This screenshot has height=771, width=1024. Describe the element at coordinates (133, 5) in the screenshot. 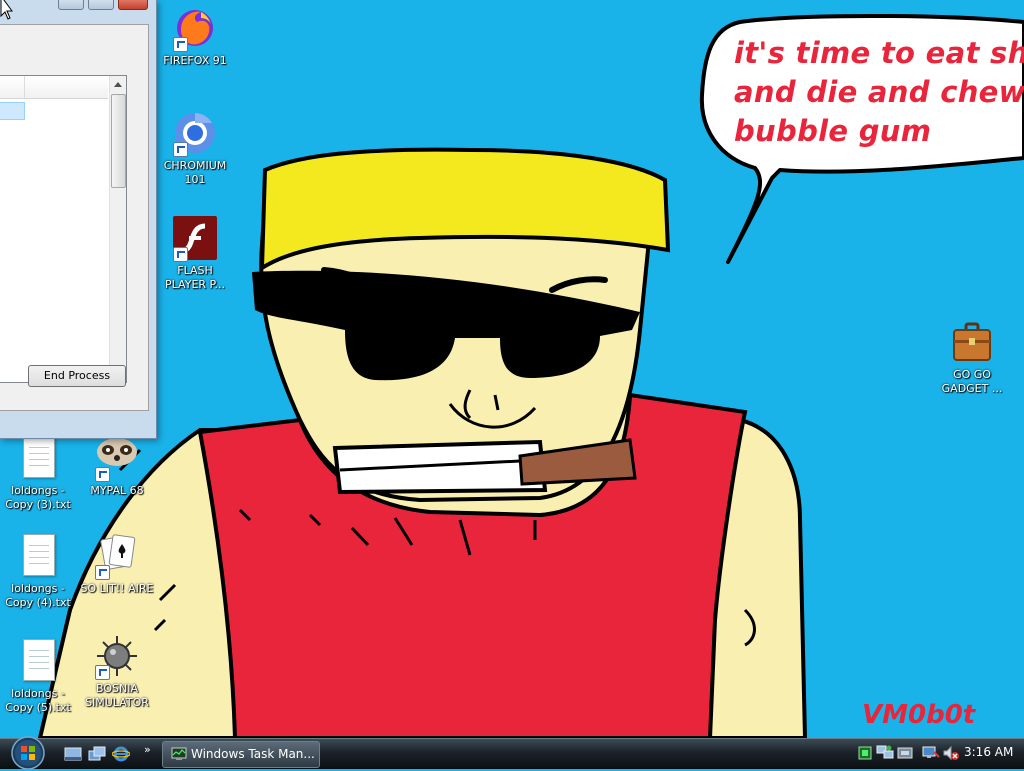

I see `close-button` at that location.